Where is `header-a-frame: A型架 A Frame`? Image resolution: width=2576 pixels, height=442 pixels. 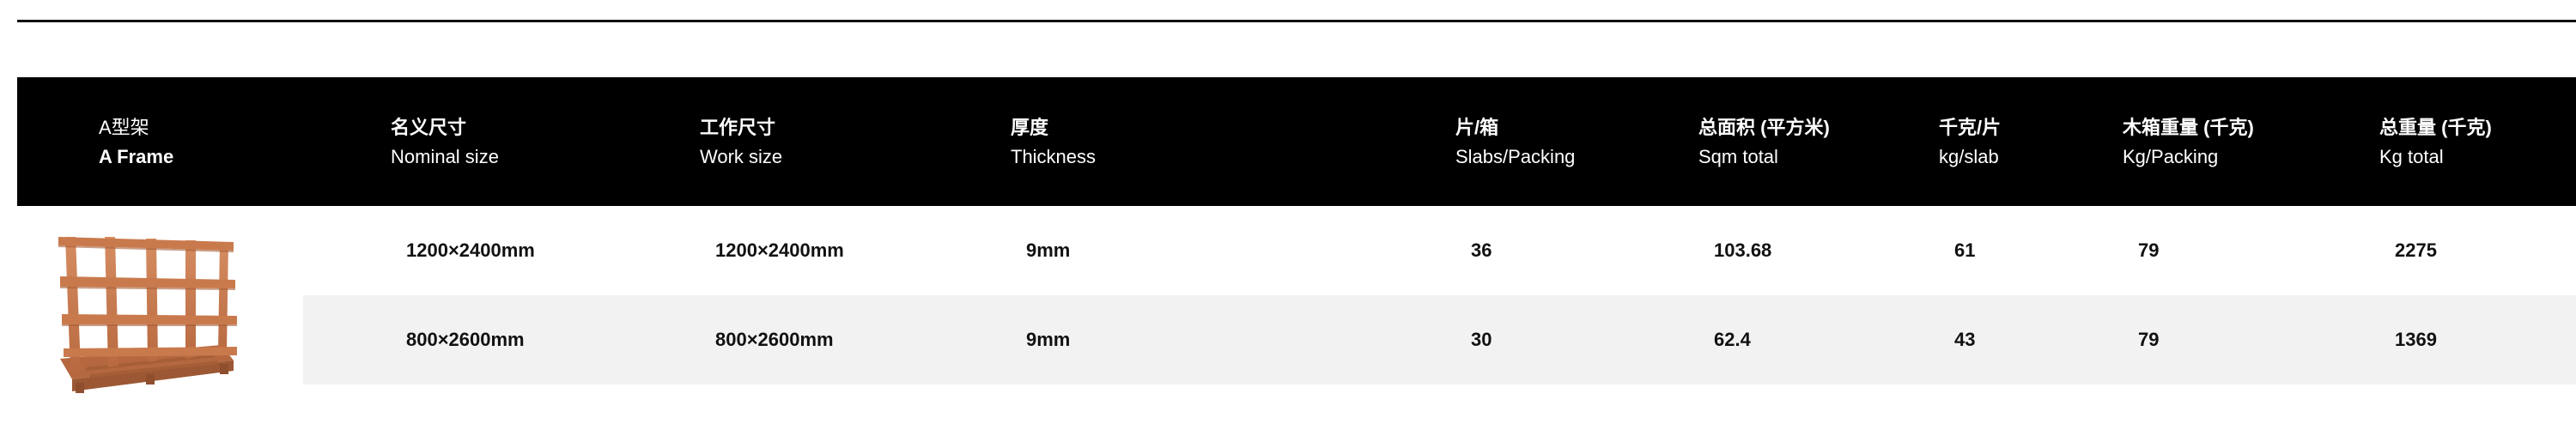
header-a-frame: A型架 A Frame is located at coordinates (136, 142).